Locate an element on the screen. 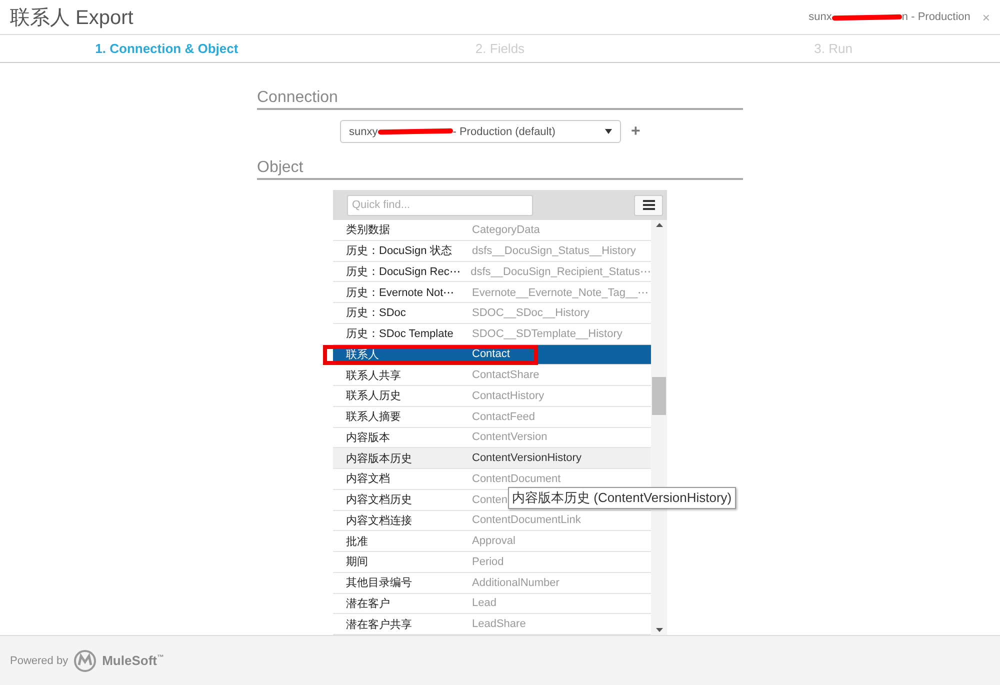 The image size is (1000, 685). object-label: 潜在客户共享 is located at coordinates (379, 625).